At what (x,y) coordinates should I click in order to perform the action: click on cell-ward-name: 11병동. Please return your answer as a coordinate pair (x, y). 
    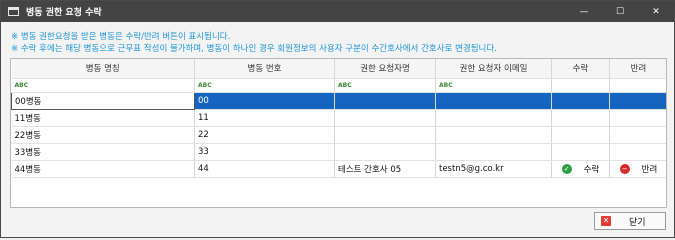
    Looking at the image, I should click on (103, 118).